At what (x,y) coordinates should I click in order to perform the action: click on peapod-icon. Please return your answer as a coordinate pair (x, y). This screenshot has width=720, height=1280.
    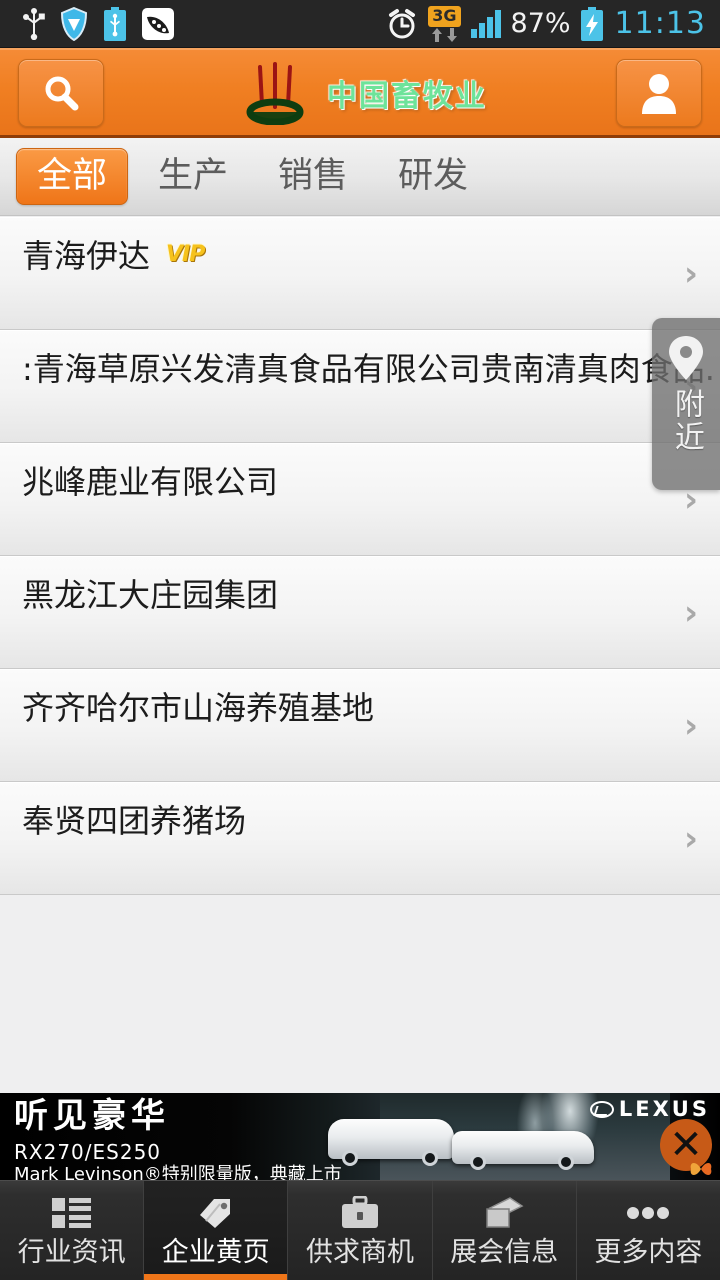
    Looking at the image, I should click on (158, 23).